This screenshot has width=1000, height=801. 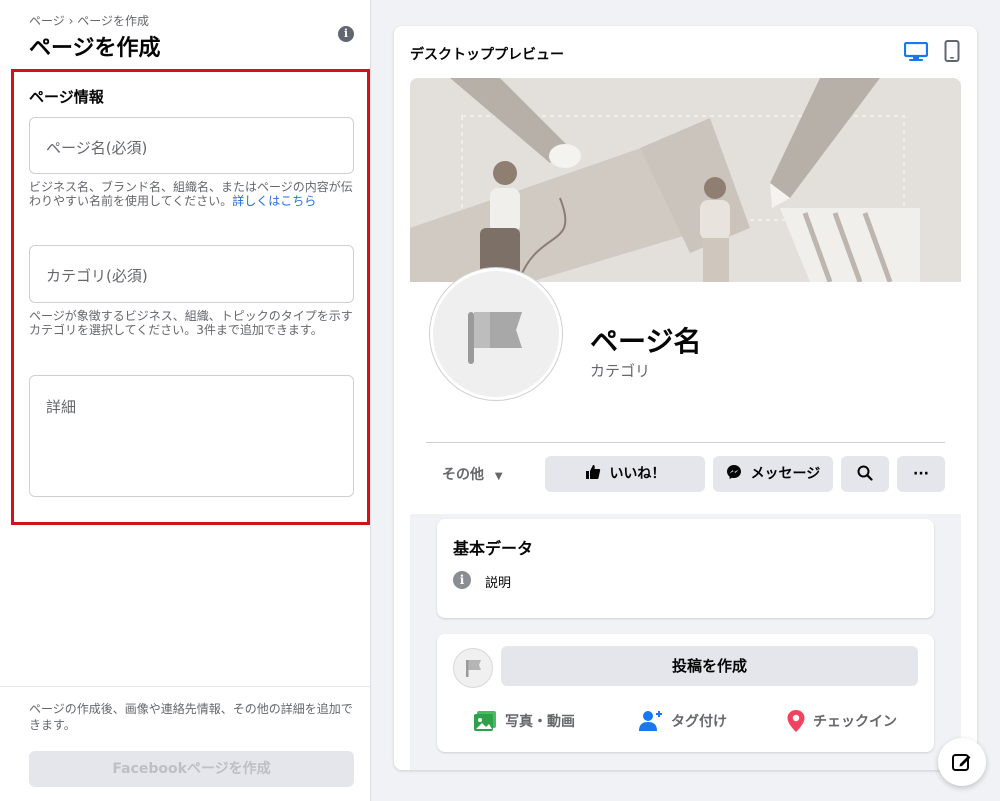 I want to click on page-title: ページを作成, so click(x=95, y=48).